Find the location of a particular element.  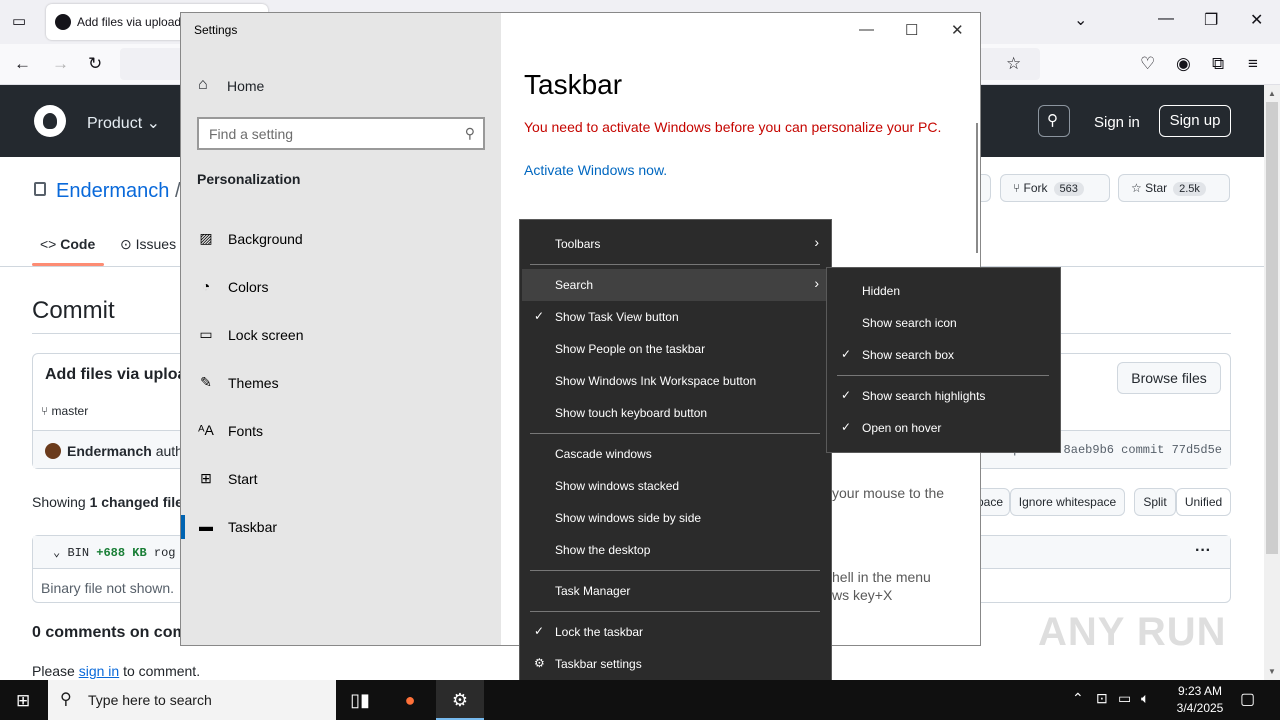

network-icon: ⊡ is located at coordinates (1102, 698).